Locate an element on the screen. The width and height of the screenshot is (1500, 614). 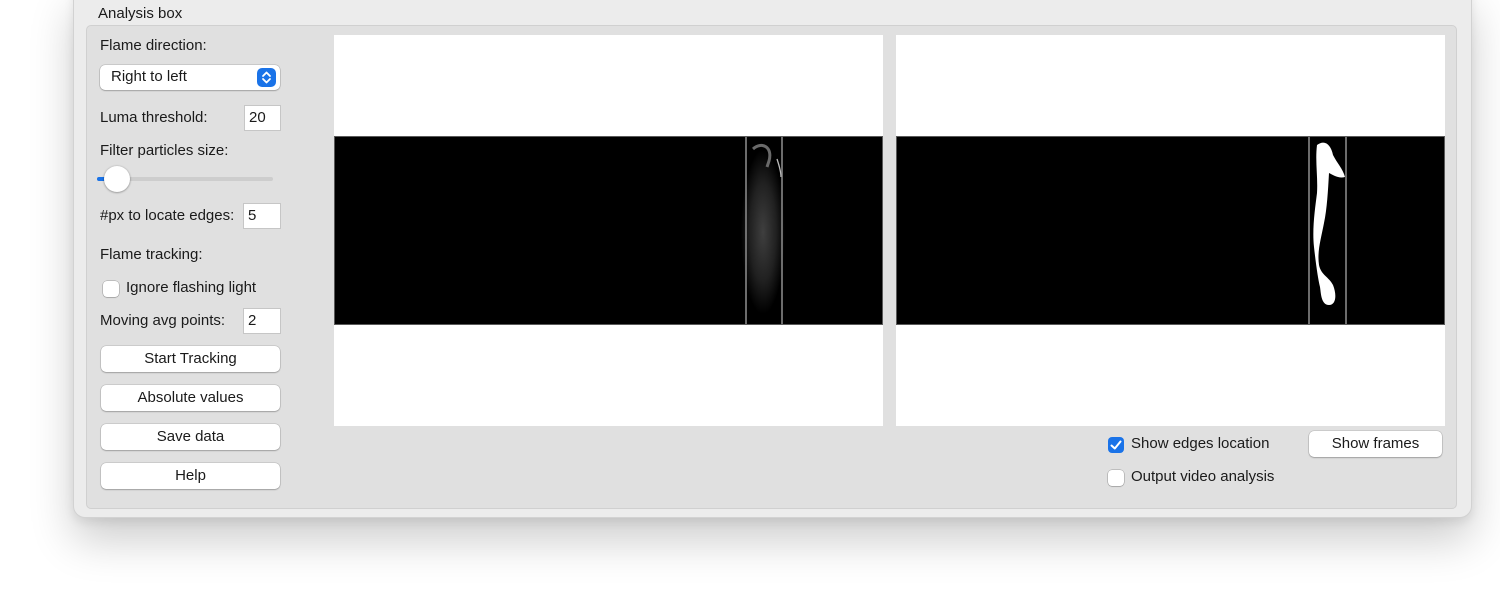
px-edges-label: #px to locate edges: is located at coordinates (167, 215).